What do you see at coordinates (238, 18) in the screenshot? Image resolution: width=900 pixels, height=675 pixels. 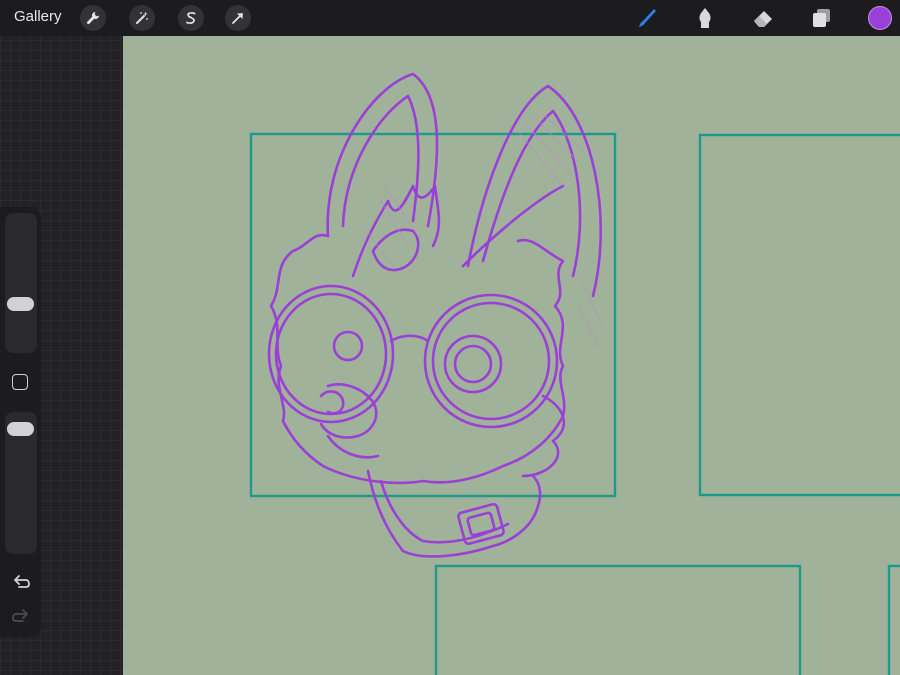 I see `transform-arrow-icon` at bounding box center [238, 18].